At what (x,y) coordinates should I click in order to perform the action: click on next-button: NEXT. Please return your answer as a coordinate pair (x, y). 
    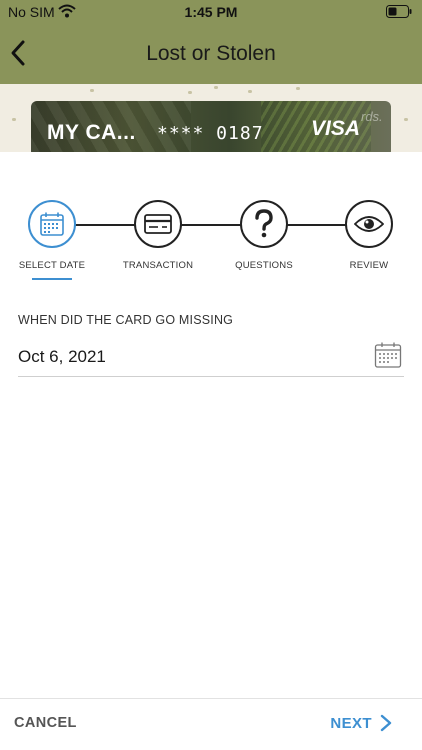
    Looking at the image, I should click on (361, 723).